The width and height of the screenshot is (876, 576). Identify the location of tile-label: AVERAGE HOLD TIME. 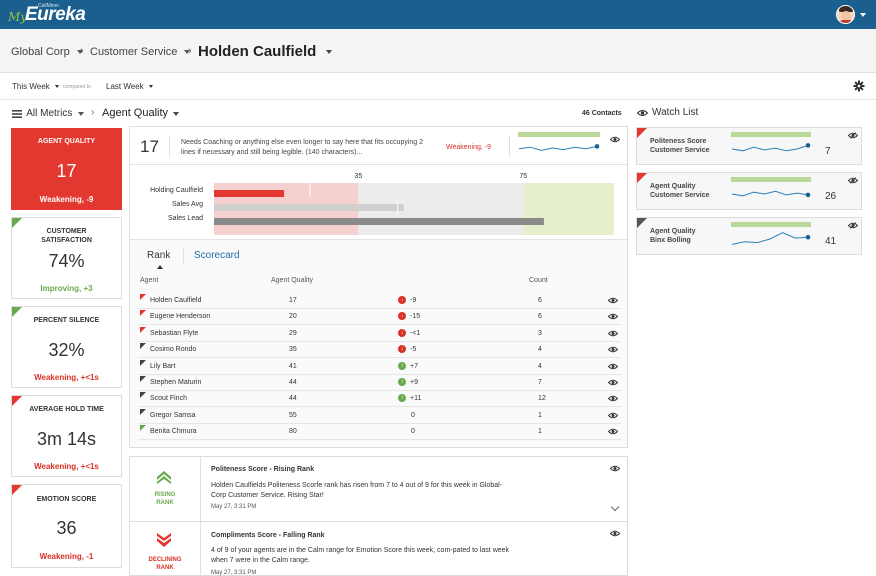
(66, 409).